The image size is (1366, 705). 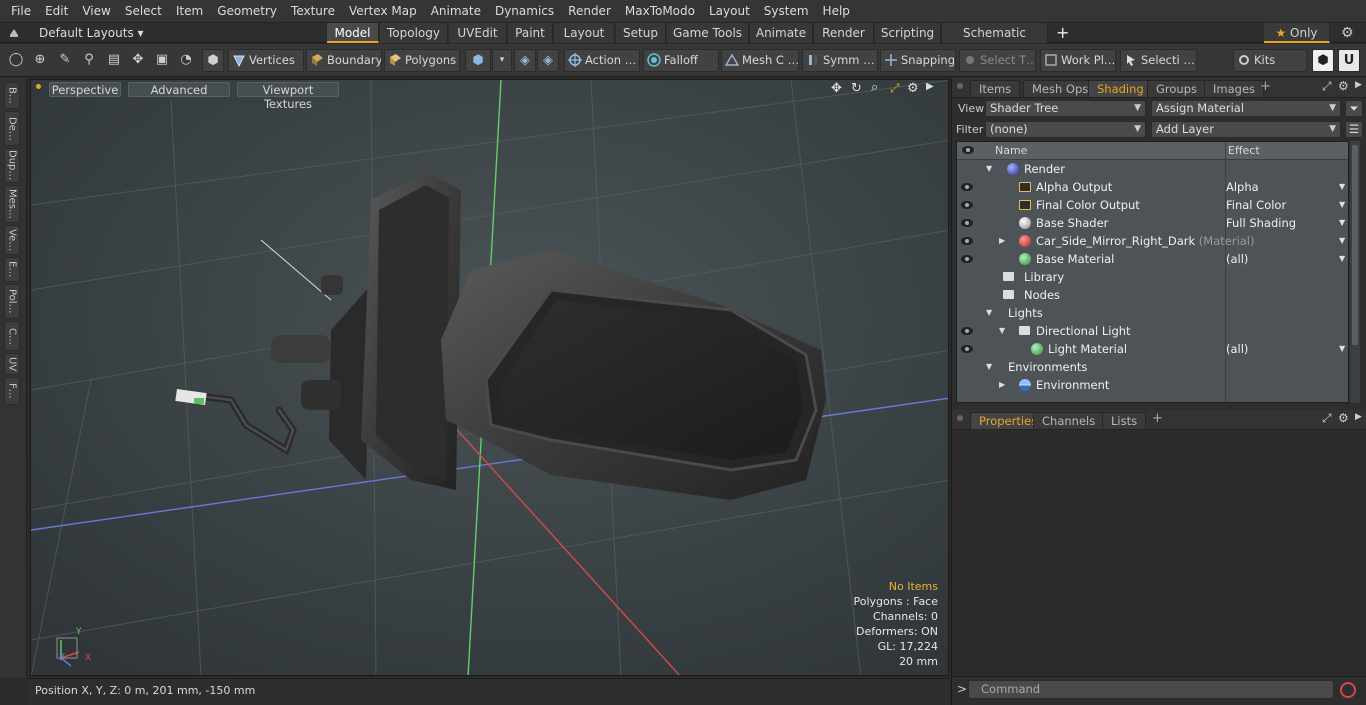 I want to click on advanced-dropdown: Advanced, so click(x=179, y=89).